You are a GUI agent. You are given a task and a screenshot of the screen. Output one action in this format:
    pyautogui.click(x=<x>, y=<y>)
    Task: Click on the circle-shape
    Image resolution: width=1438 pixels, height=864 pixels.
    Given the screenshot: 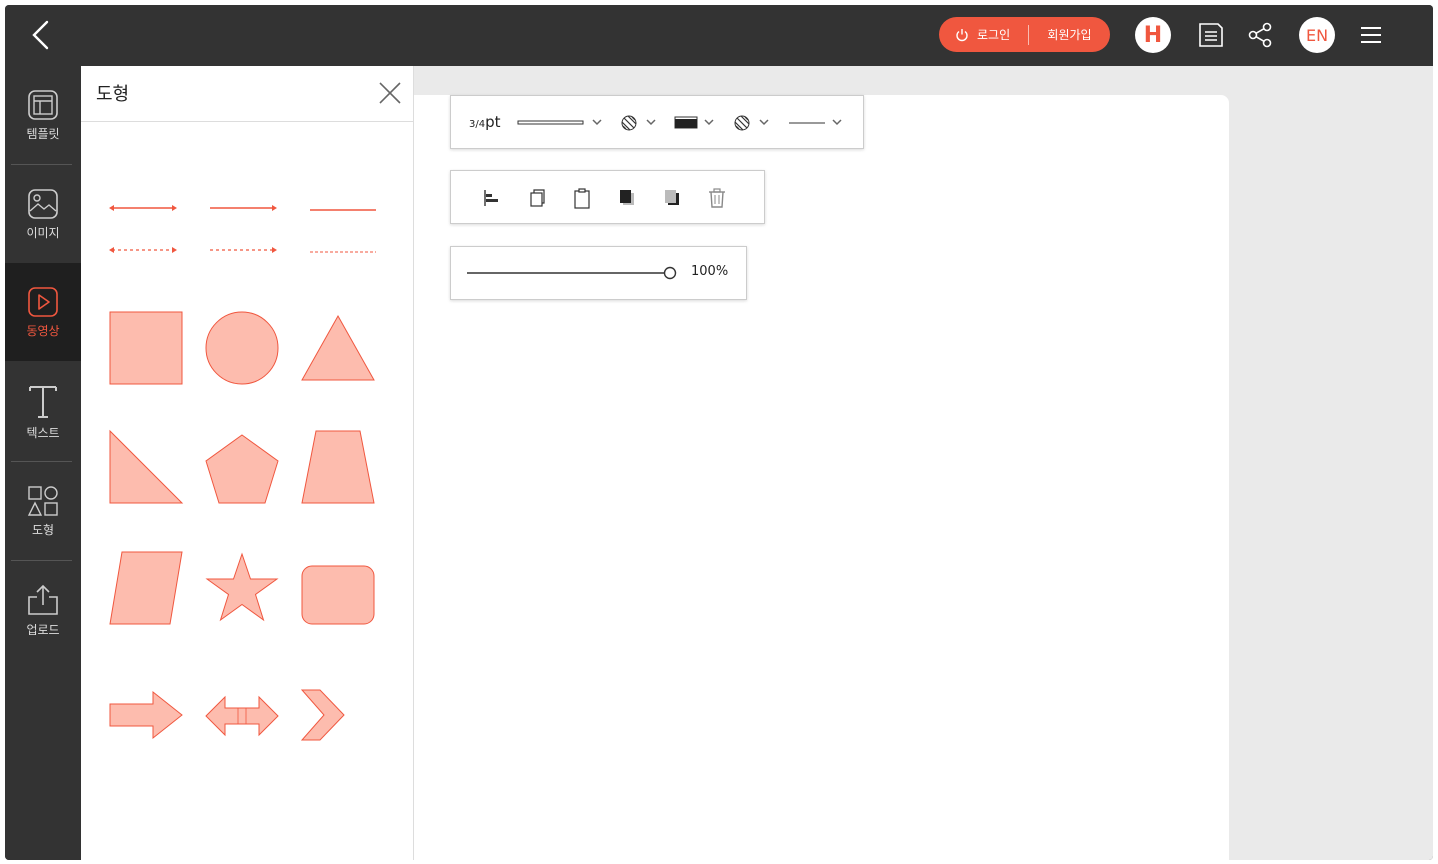 What is the action you would take?
    pyautogui.click(x=242, y=348)
    